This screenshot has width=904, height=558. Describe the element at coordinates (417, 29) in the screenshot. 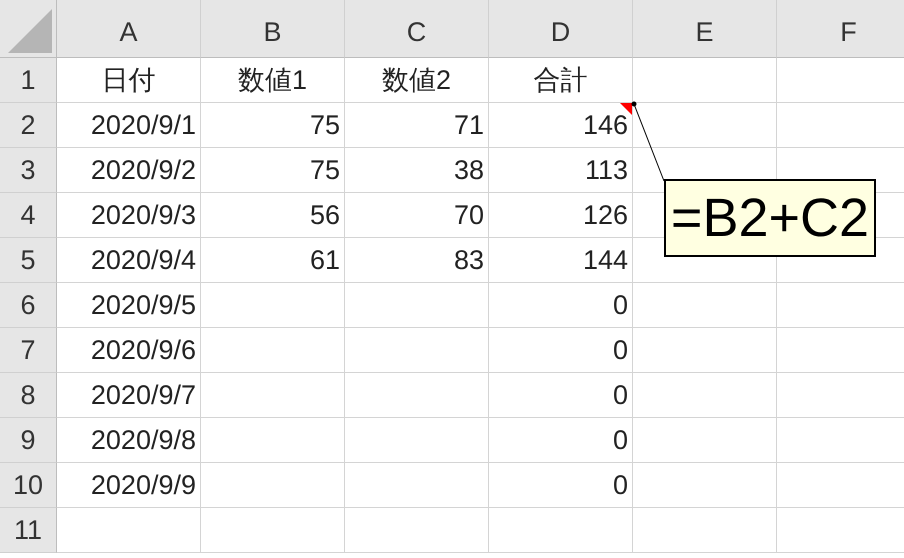

I see `column-header: C` at that location.